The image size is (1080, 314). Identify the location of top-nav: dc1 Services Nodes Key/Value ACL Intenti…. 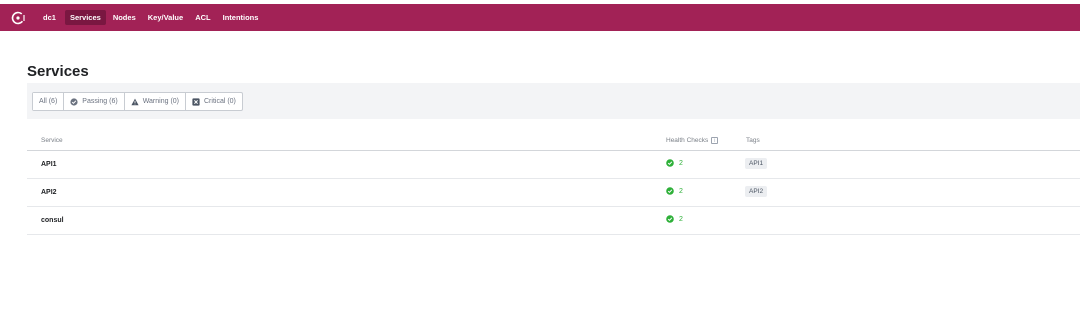
(540, 17).